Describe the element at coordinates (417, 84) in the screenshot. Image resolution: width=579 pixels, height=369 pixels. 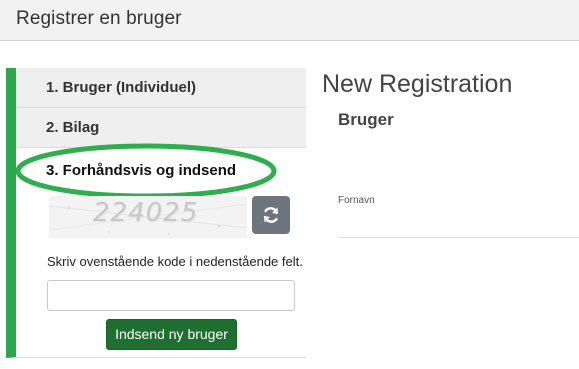
I see `page-title: New Registration` at that location.